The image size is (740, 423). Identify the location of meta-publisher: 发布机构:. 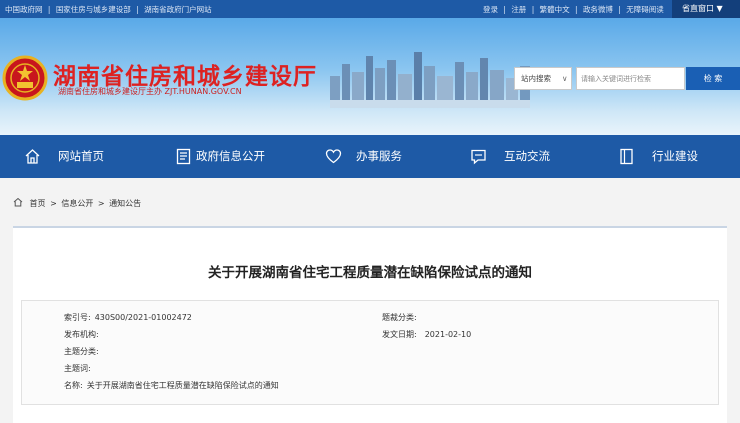
(83, 334).